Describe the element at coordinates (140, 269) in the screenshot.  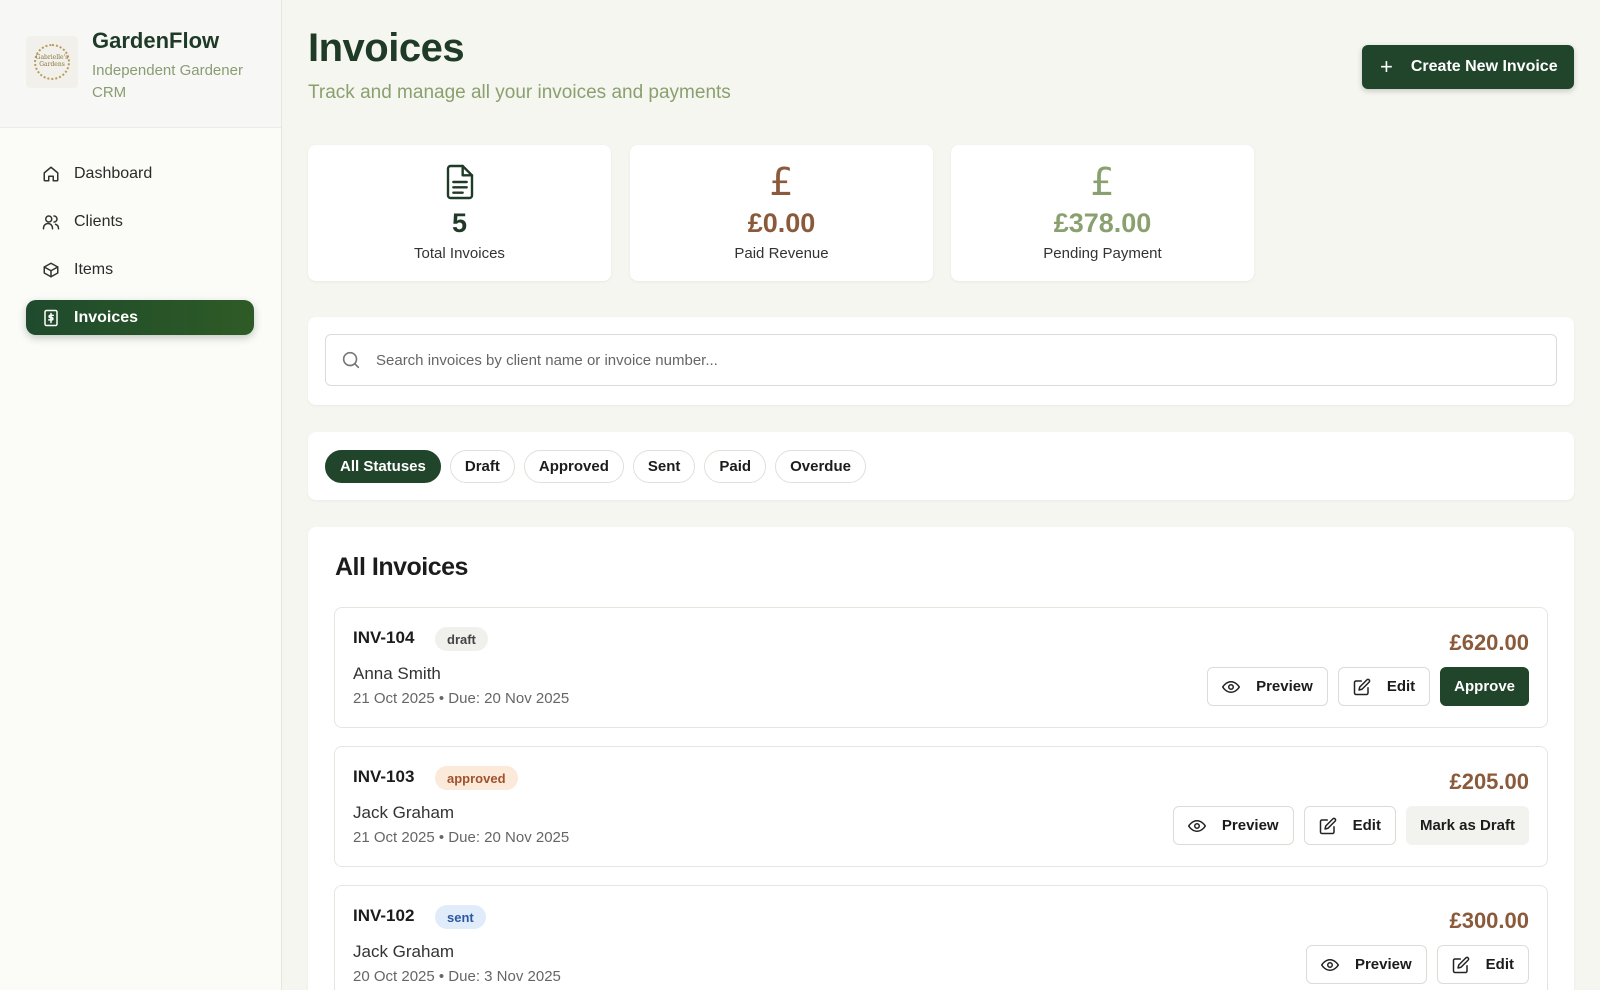
I see `sidebar-item-items: Items` at that location.